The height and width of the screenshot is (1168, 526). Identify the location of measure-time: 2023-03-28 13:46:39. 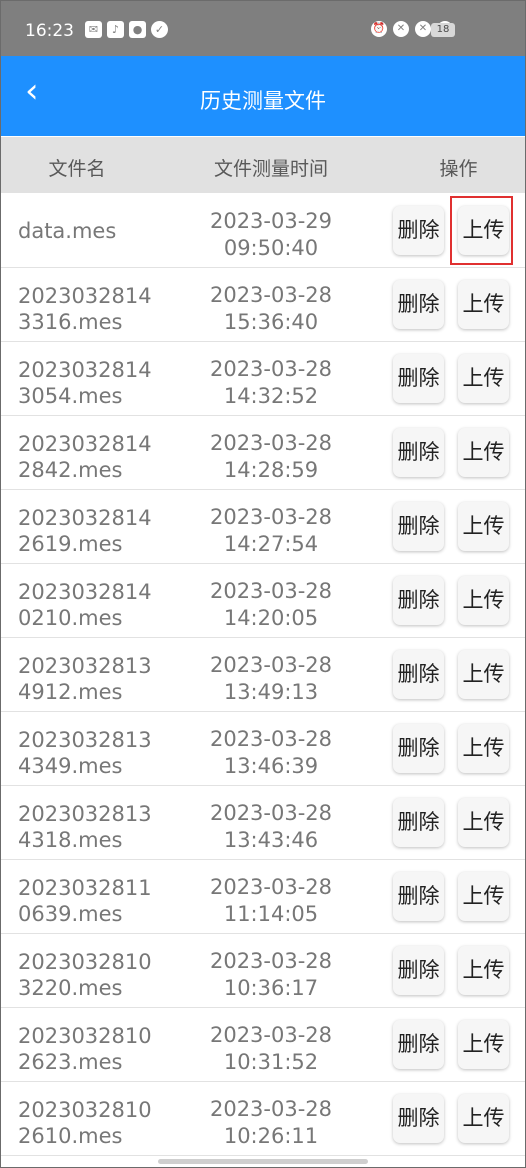
(271, 753).